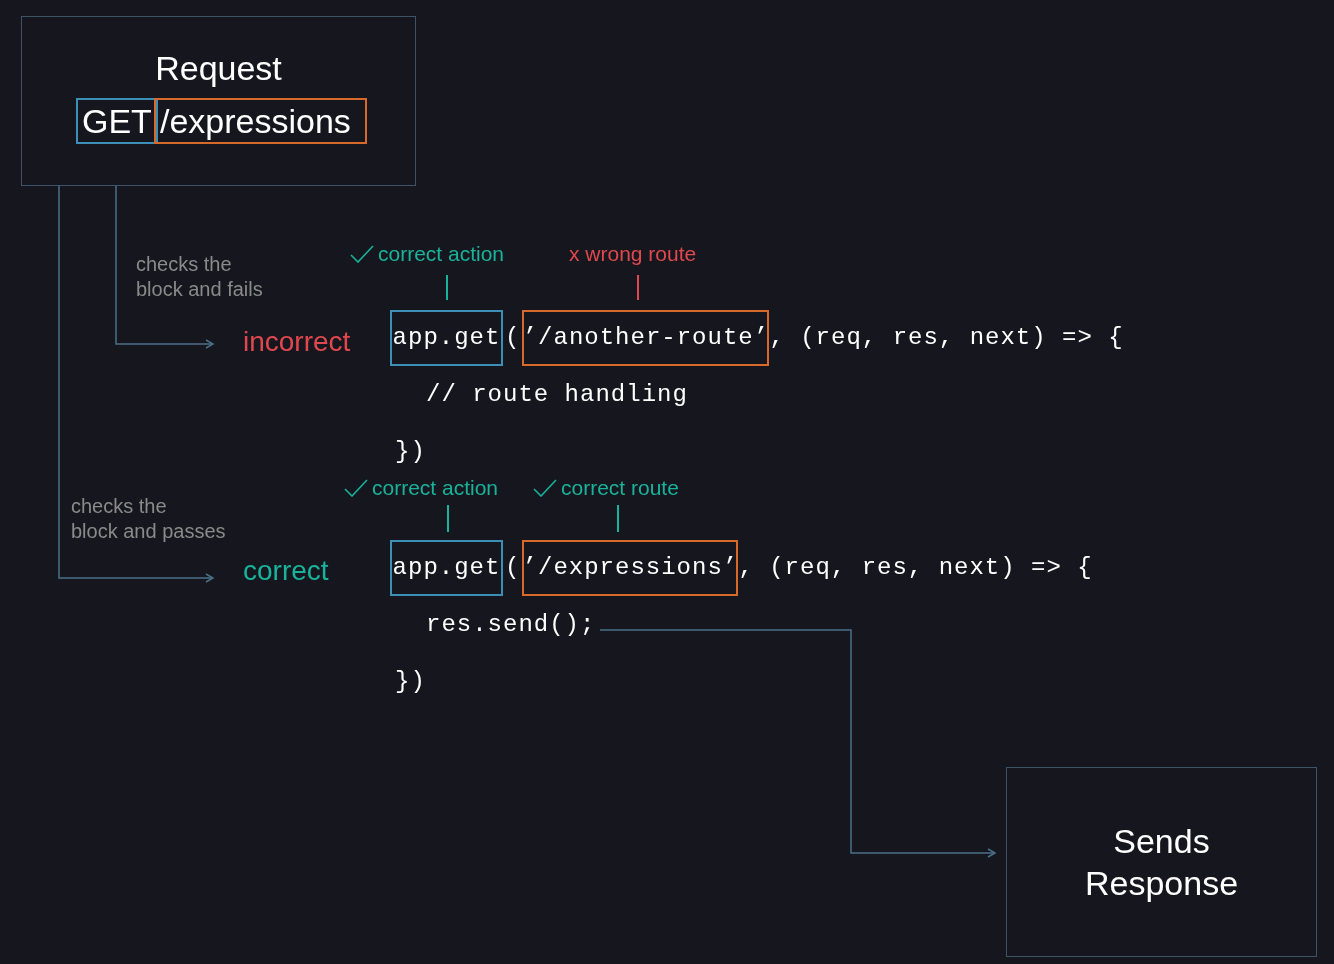  Describe the element at coordinates (199, 277) in the screenshot. I see `note-text: checks the block and fails` at that location.